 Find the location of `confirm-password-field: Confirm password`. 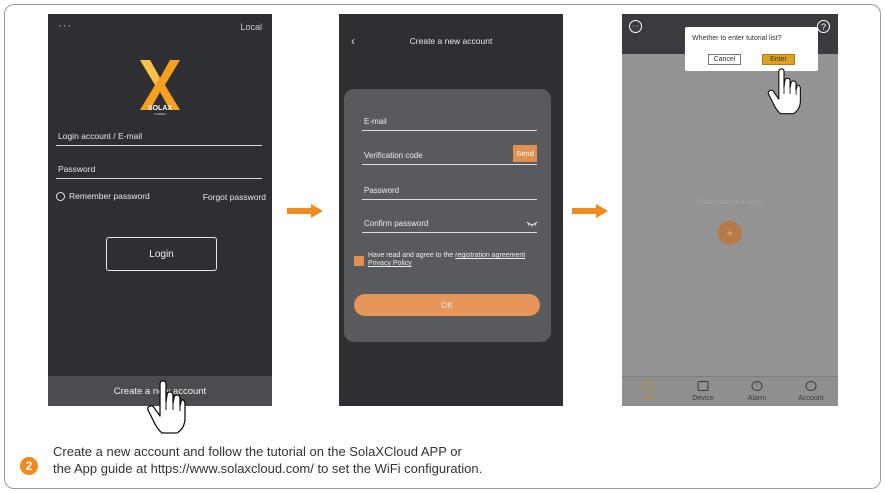

confirm-password-field: Confirm password is located at coordinates (449, 222).